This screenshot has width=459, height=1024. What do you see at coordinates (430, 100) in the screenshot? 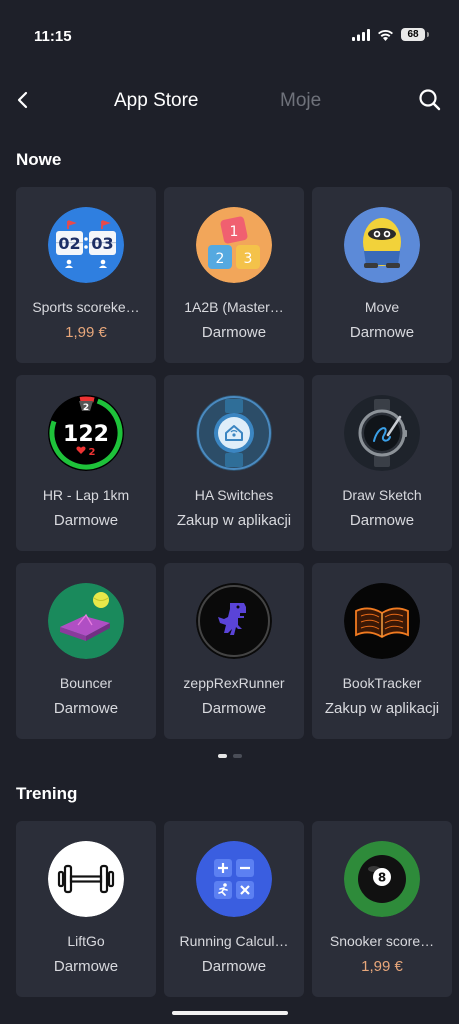
I see `search-icon` at bounding box center [430, 100].